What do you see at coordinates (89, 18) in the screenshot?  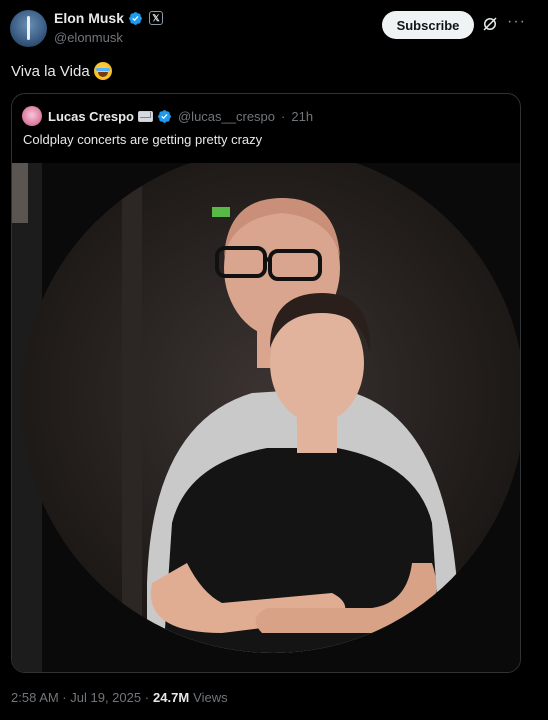 I see `author-name: Elon Musk` at bounding box center [89, 18].